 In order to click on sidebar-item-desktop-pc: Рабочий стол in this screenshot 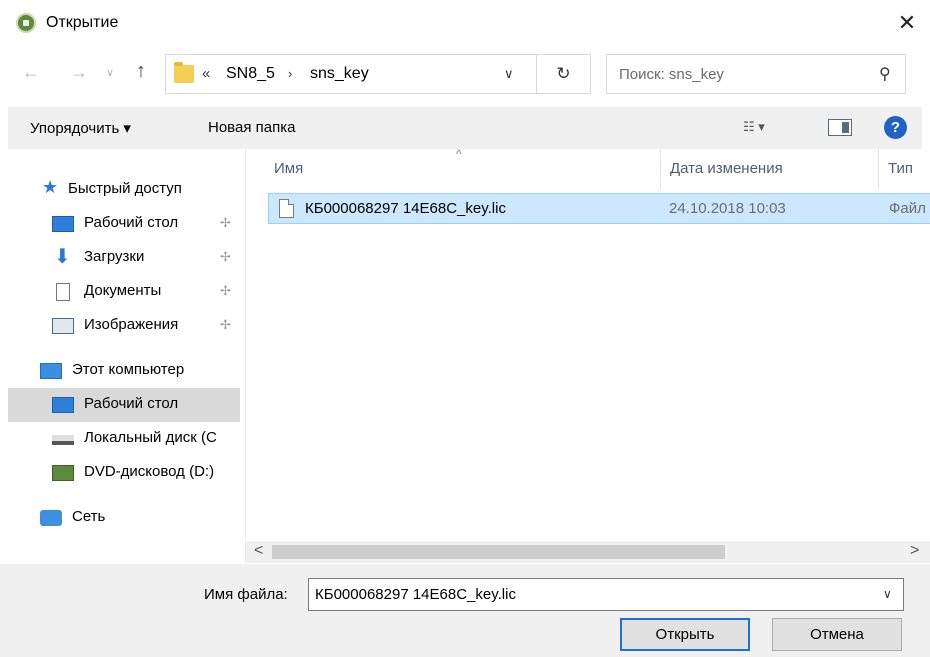, I will do `click(124, 405)`.